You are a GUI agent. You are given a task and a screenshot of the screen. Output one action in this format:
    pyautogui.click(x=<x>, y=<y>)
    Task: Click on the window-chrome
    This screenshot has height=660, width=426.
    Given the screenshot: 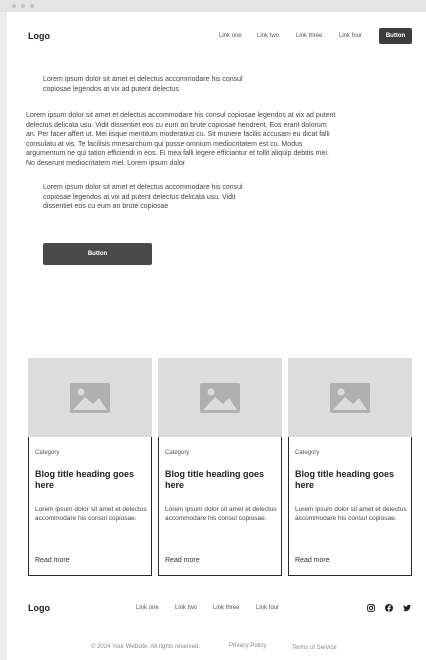 What is the action you would take?
    pyautogui.click(x=213, y=6)
    